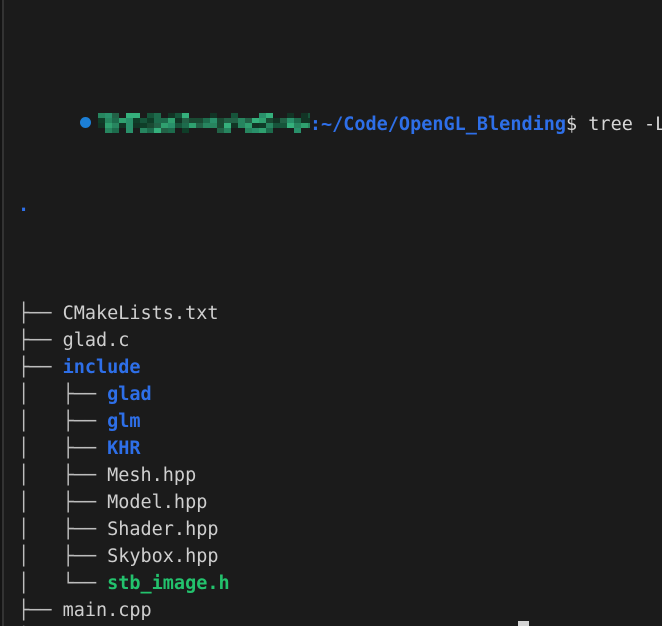 This screenshot has width=662, height=626. What do you see at coordinates (333, 529) in the screenshot?
I see `tree-row: │ ├── Shader.hpp` at bounding box center [333, 529].